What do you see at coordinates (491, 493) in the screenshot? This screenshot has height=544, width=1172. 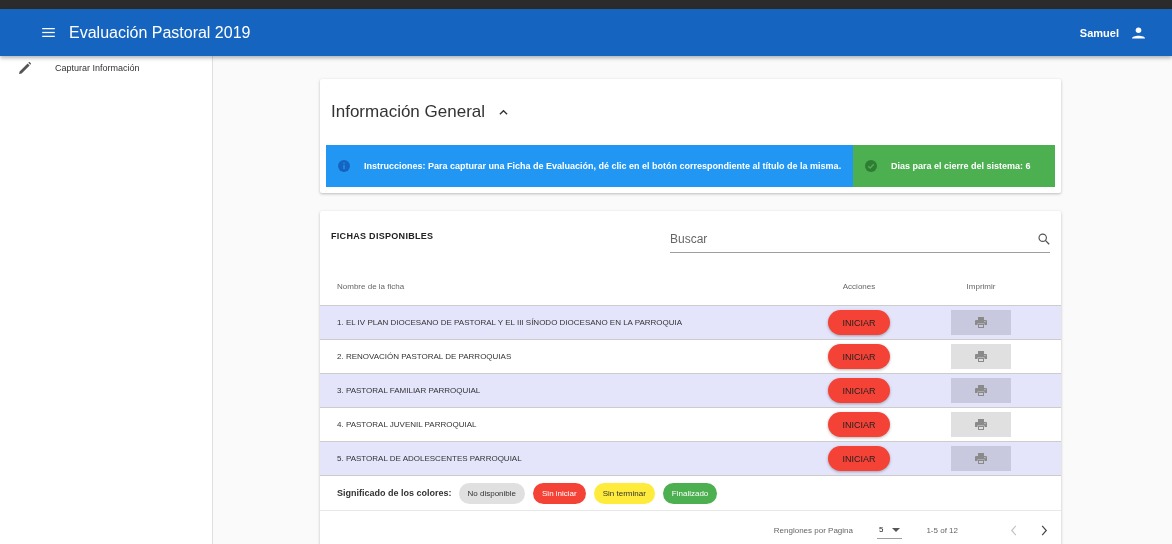 I see `legend-chip: No disponible` at bounding box center [491, 493].